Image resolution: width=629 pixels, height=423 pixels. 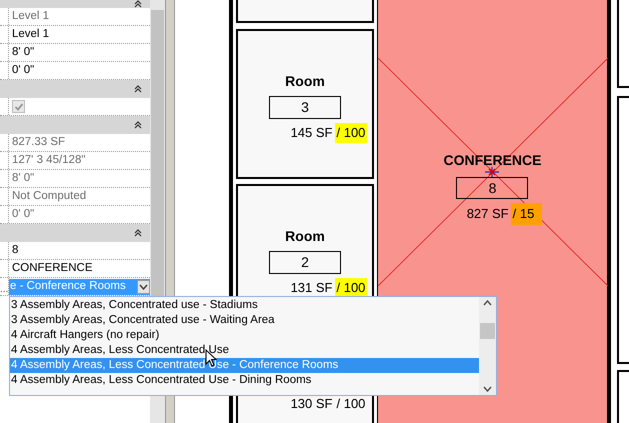 I want to click on room-area: 827 SF, so click(x=488, y=214).